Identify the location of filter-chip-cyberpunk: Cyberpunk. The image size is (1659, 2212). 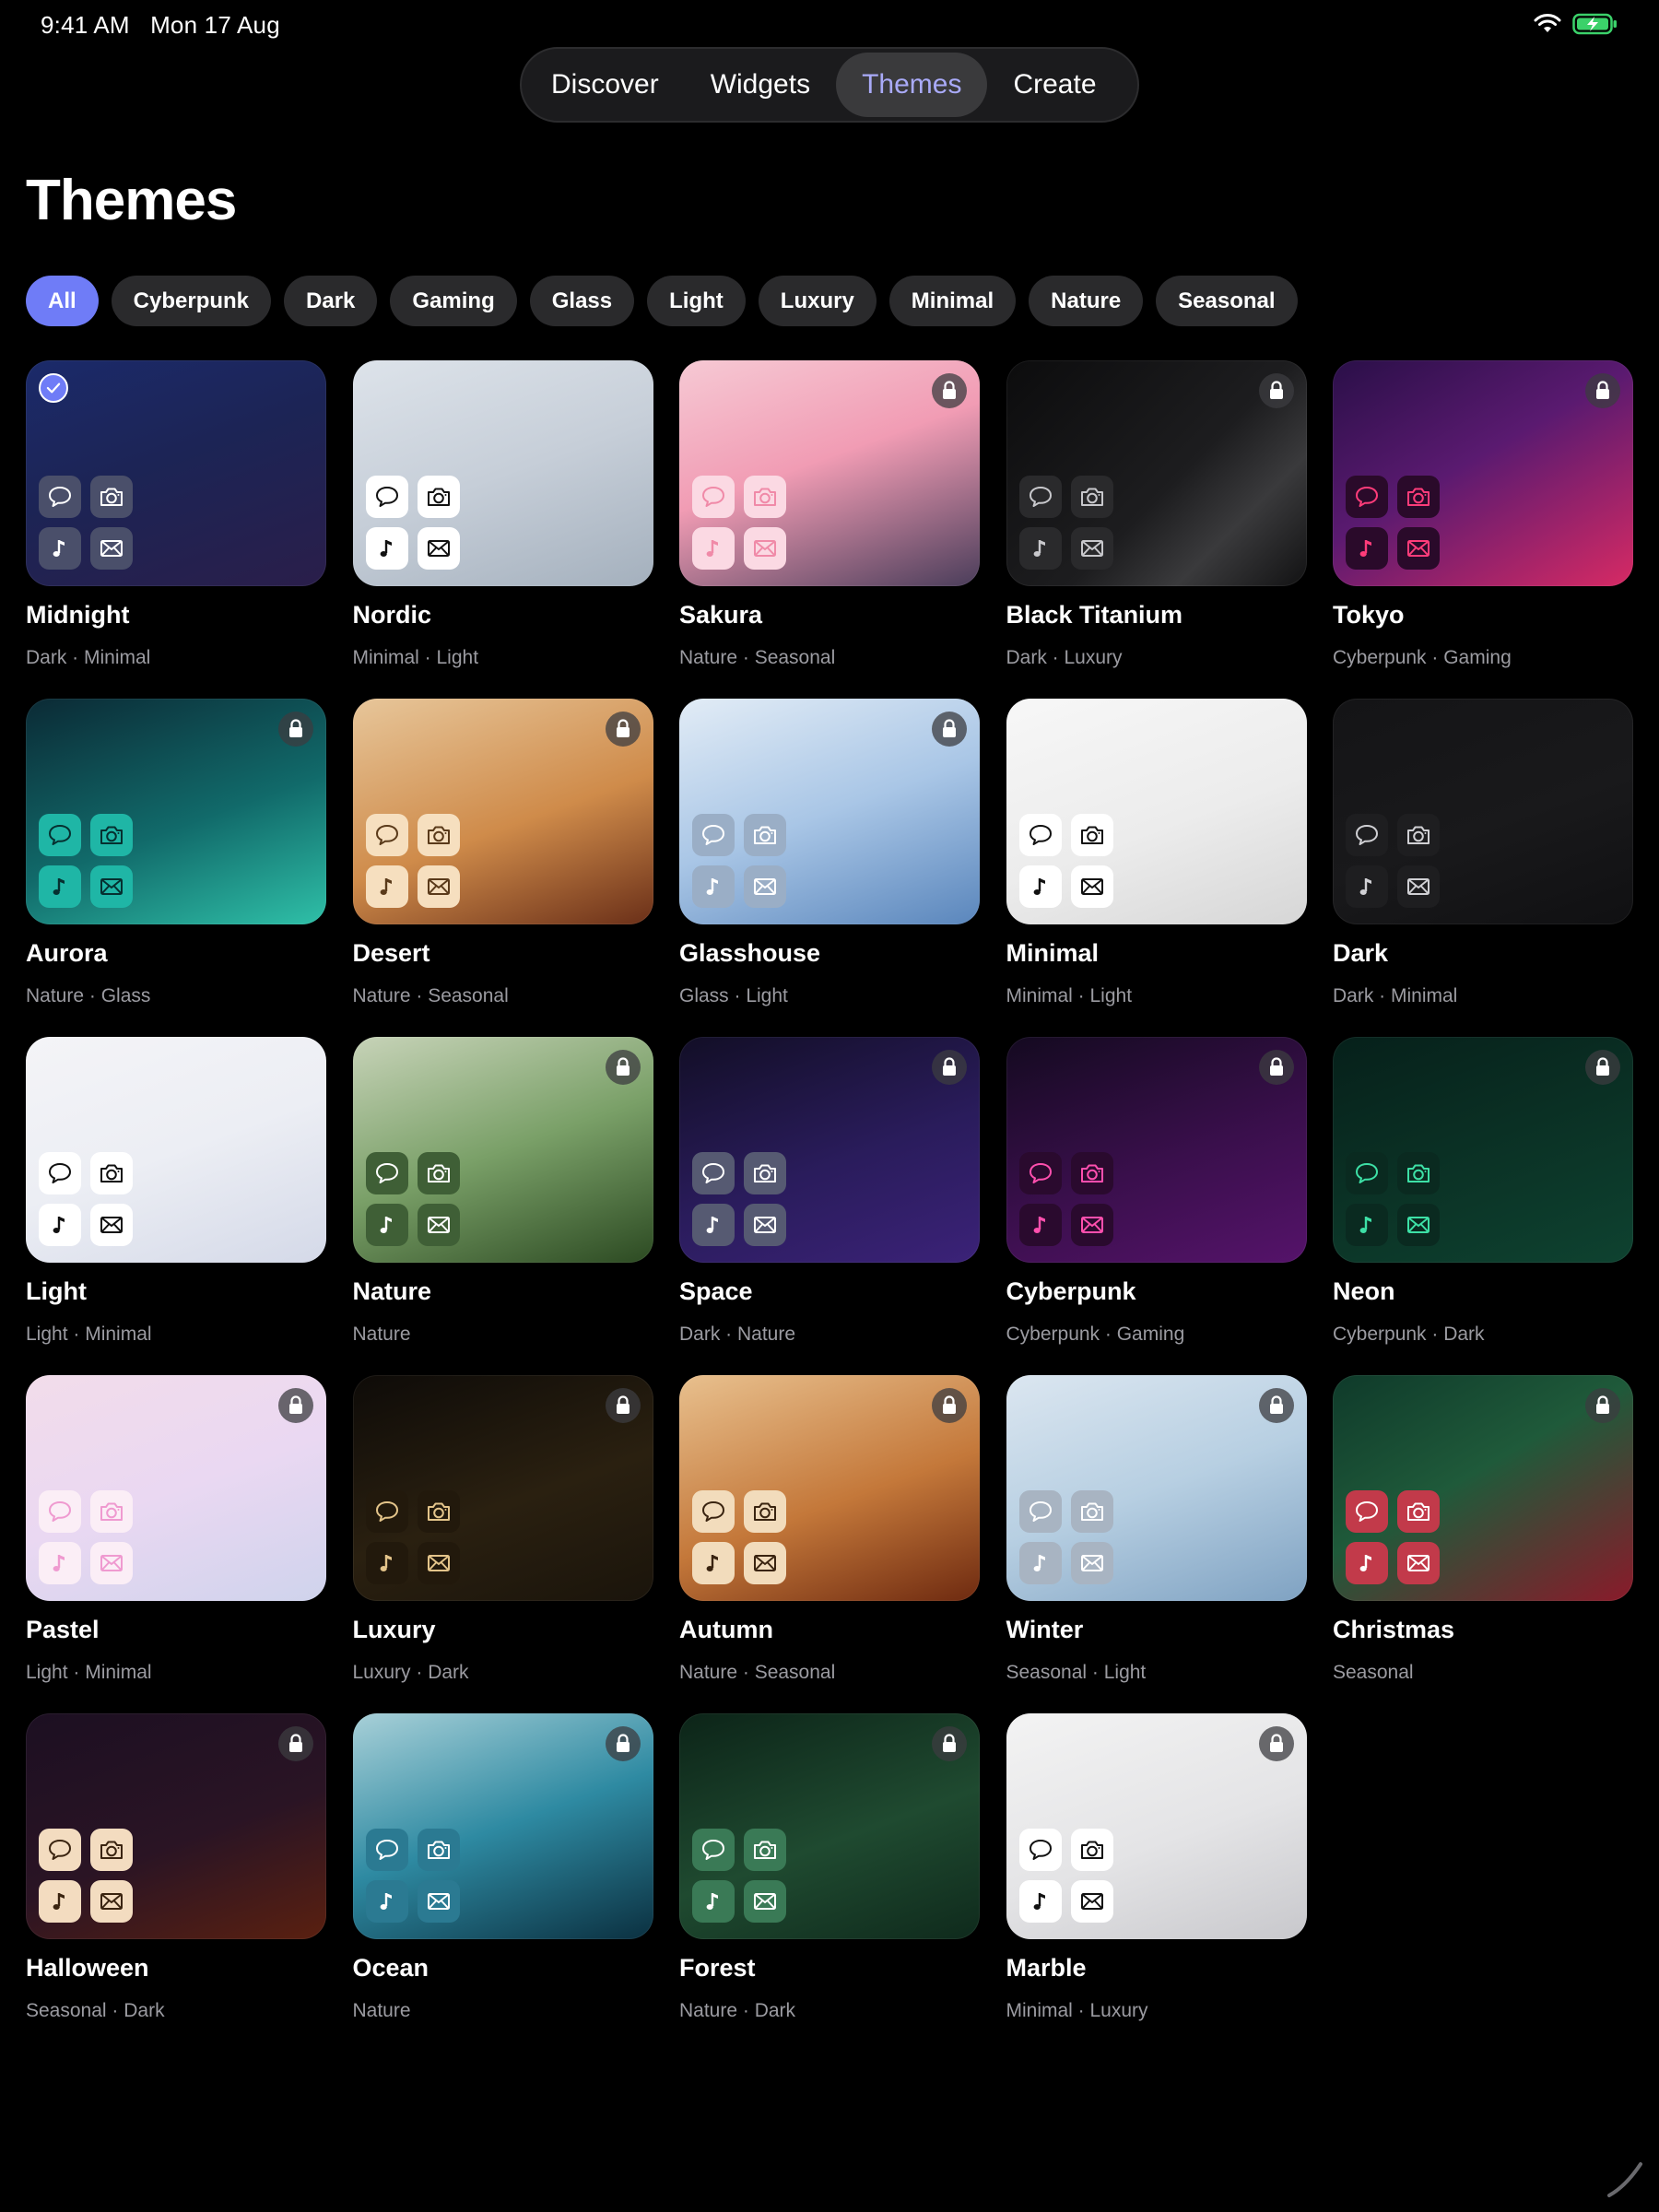
(191, 301).